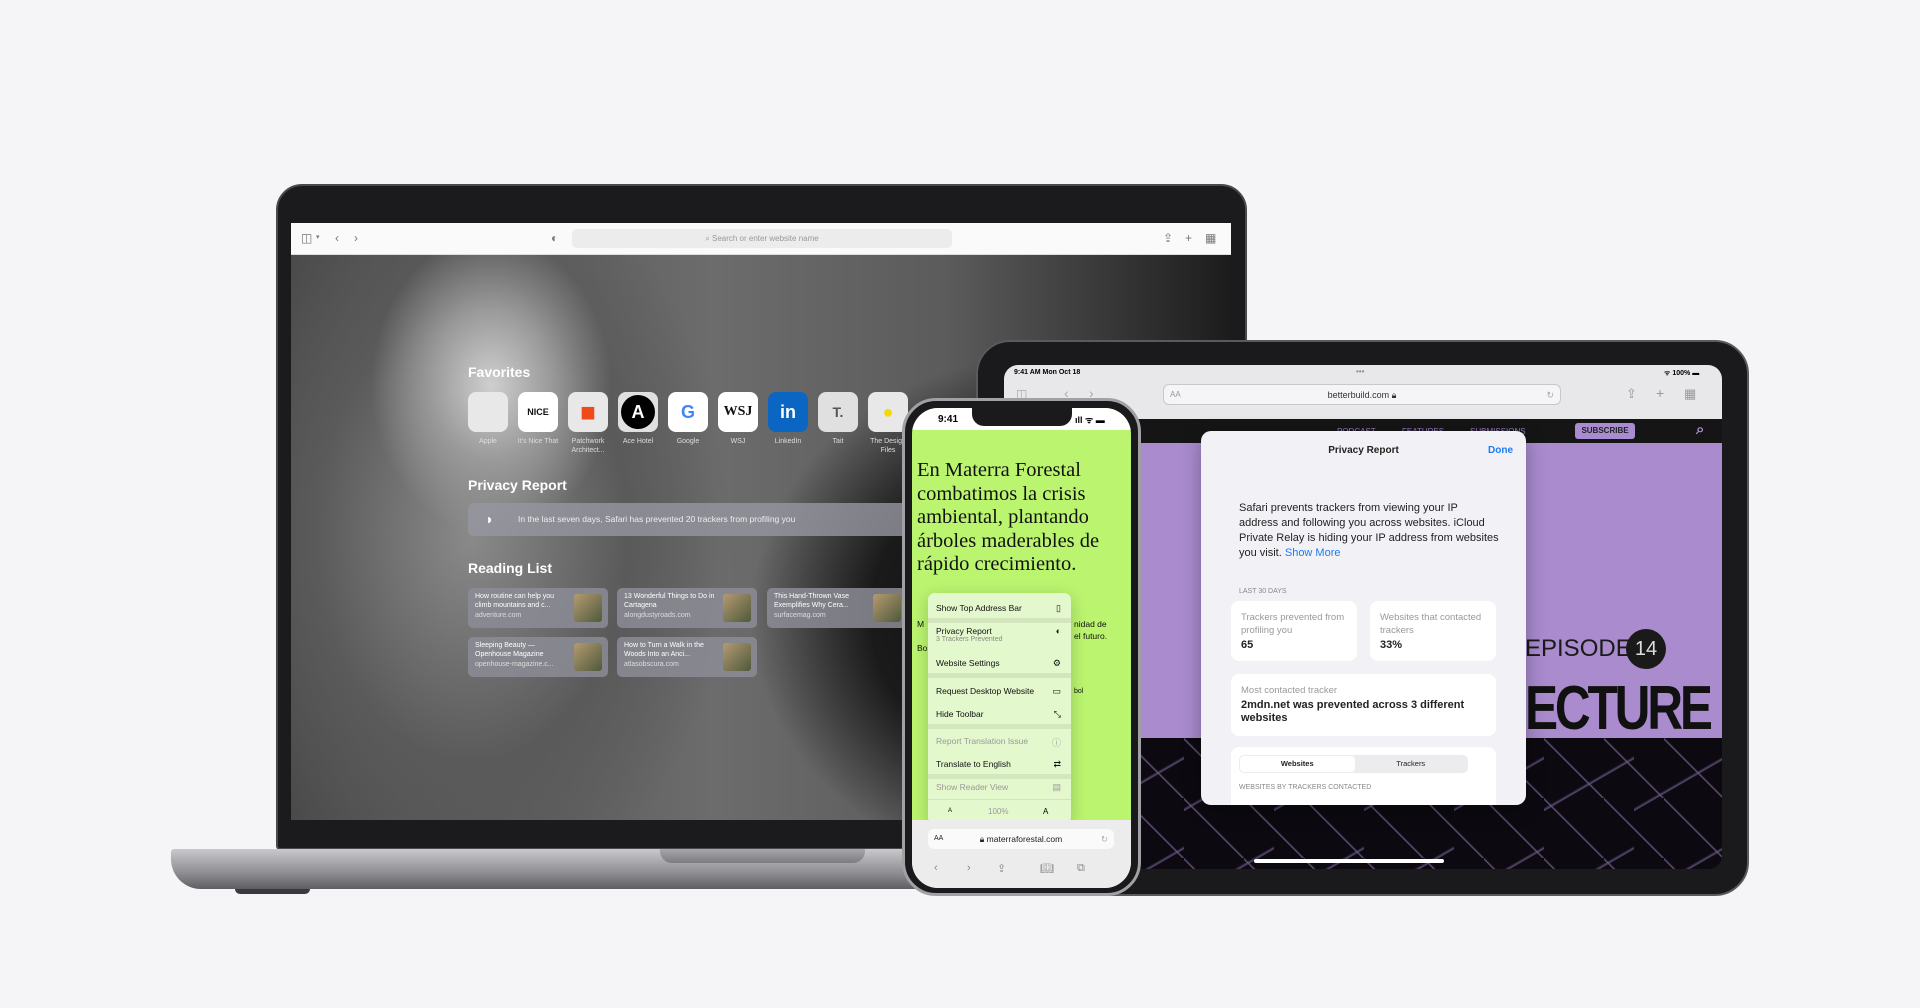 The width and height of the screenshot is (1920, 1008). Describe the element at coordinates (838, 441) in the screenshot. I see `favorite-label: Tait` at that location.